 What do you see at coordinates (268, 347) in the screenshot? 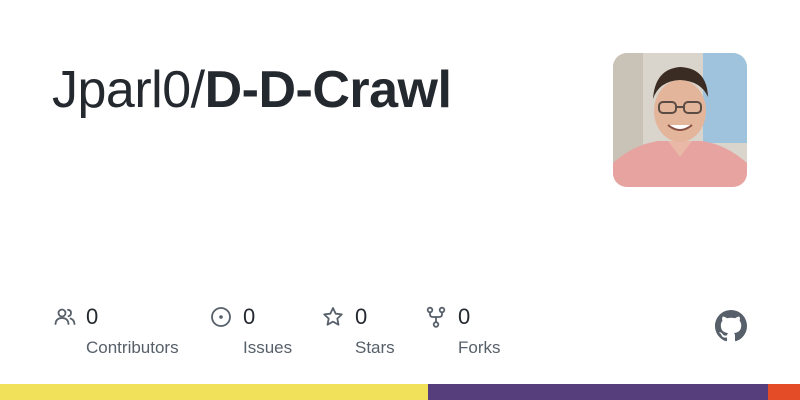
I see `issues-label: Issues` at bounding box center [268, 347].